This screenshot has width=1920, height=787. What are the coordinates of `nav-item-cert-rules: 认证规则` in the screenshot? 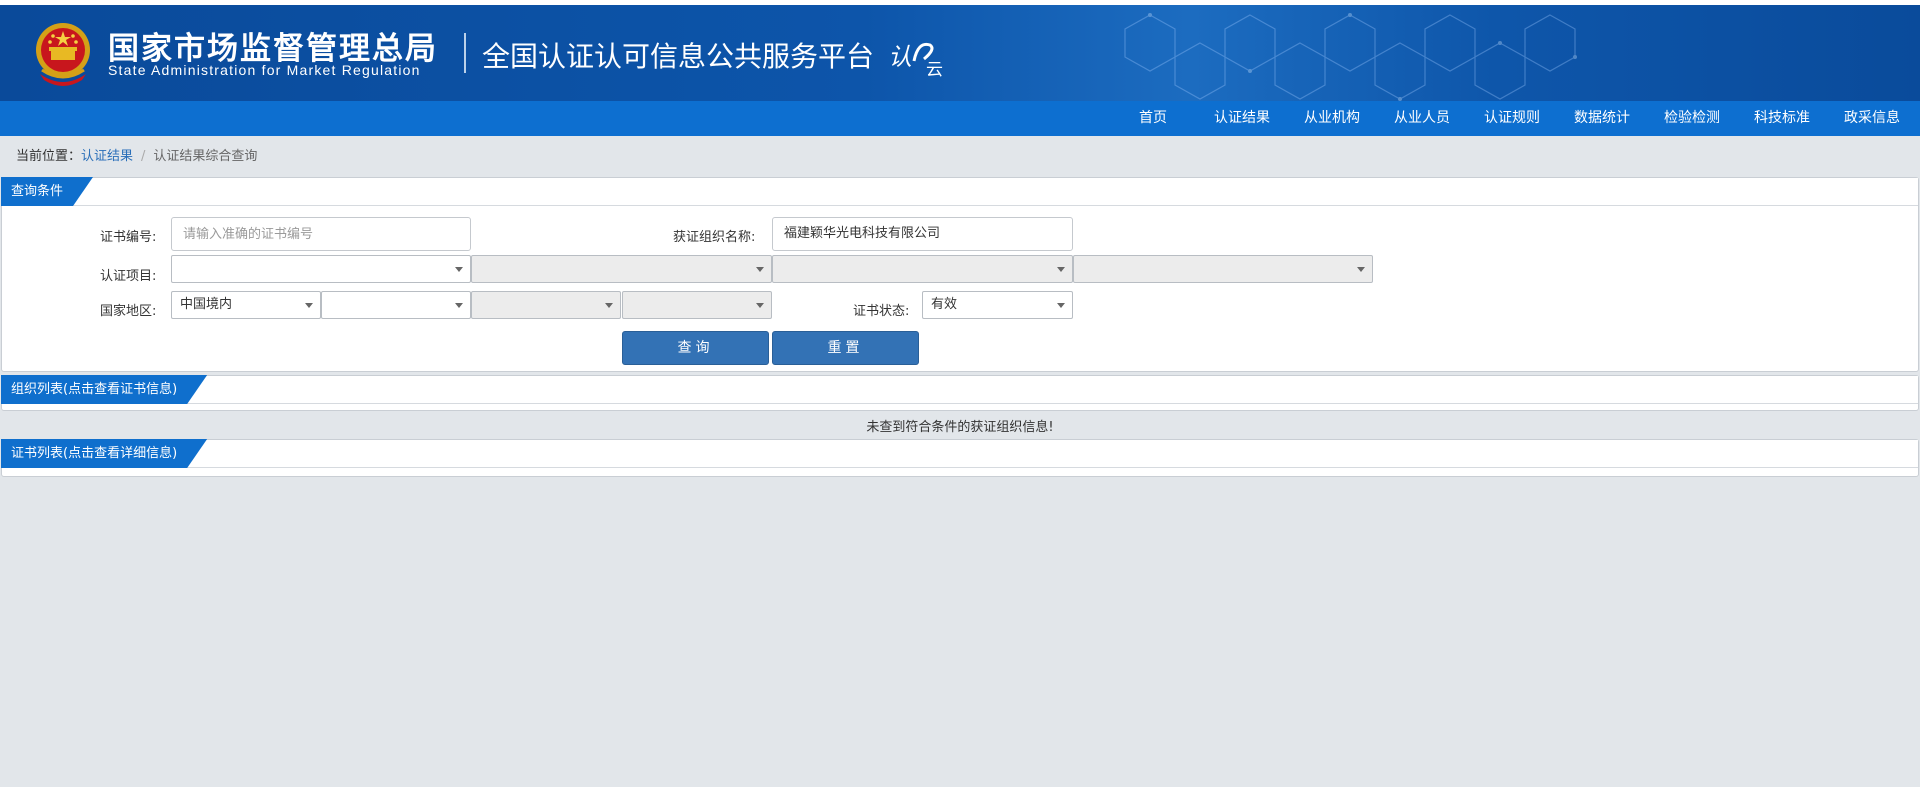 It's located at (1512, 118).